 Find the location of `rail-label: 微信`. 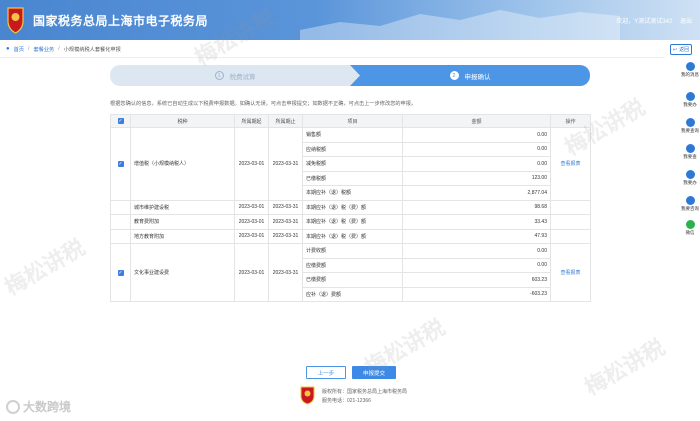

rail-label: 微信 is located at coordinates (690, 232).